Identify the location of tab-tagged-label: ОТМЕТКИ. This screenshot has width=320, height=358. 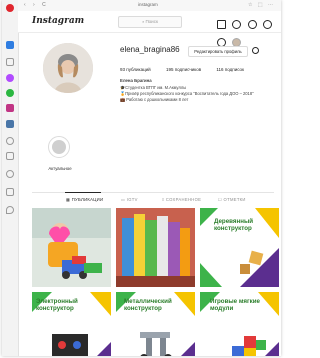
(234, 199).